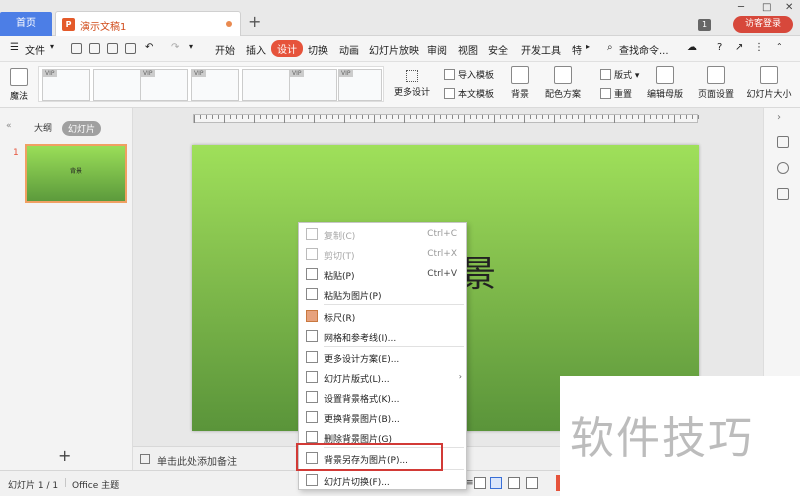 This screenshot has width=800, height=496. Describe the element at coordinates (318, 49) in the screenshot. I see `menu-transition: 切换` at that location.